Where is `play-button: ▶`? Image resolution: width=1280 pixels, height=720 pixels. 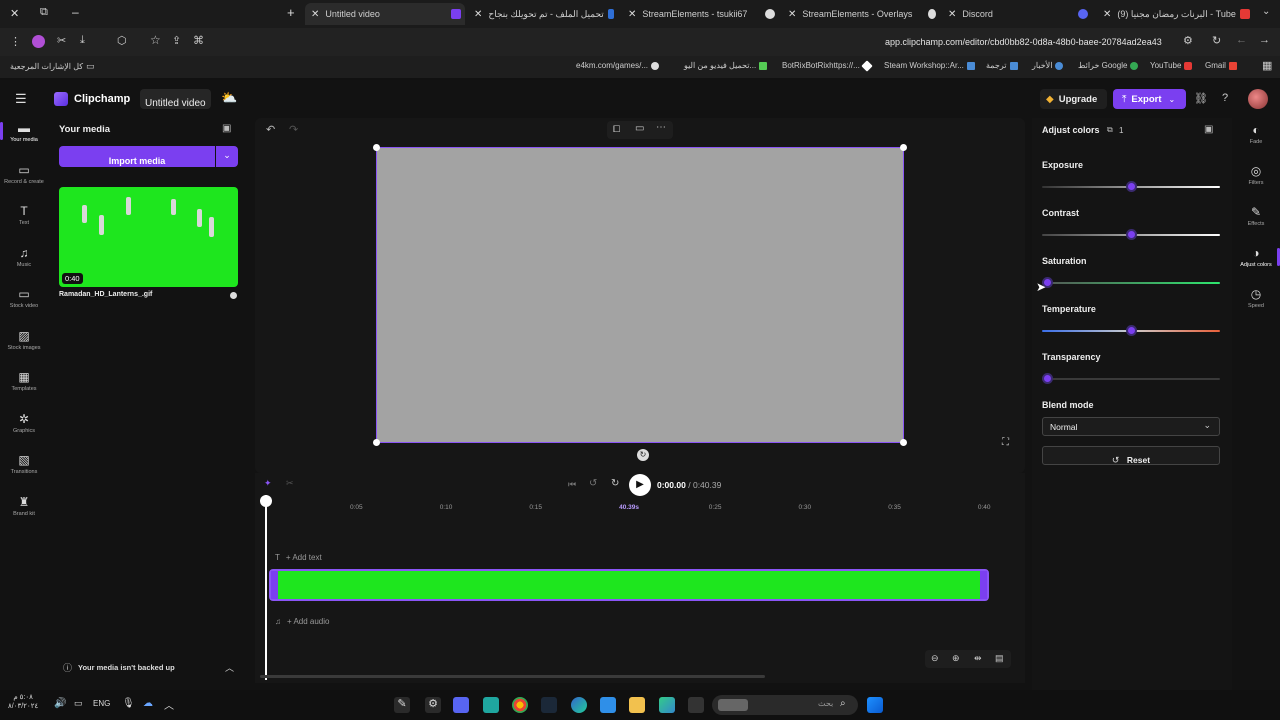
play-button: ▶ is located at coordinates (640, 485).